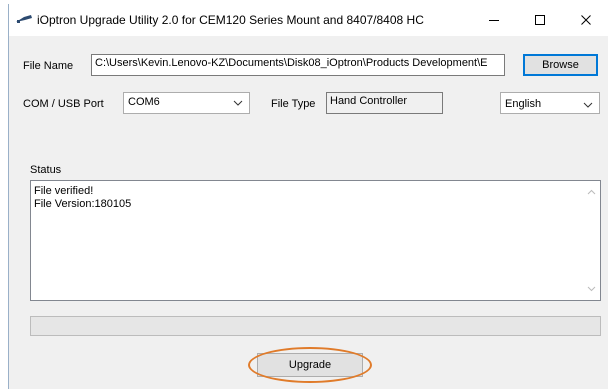  What do you see at coordinates (550, 103) in the screenshot?
I see `language-dropdown: English` at bounding box center [550, 103].